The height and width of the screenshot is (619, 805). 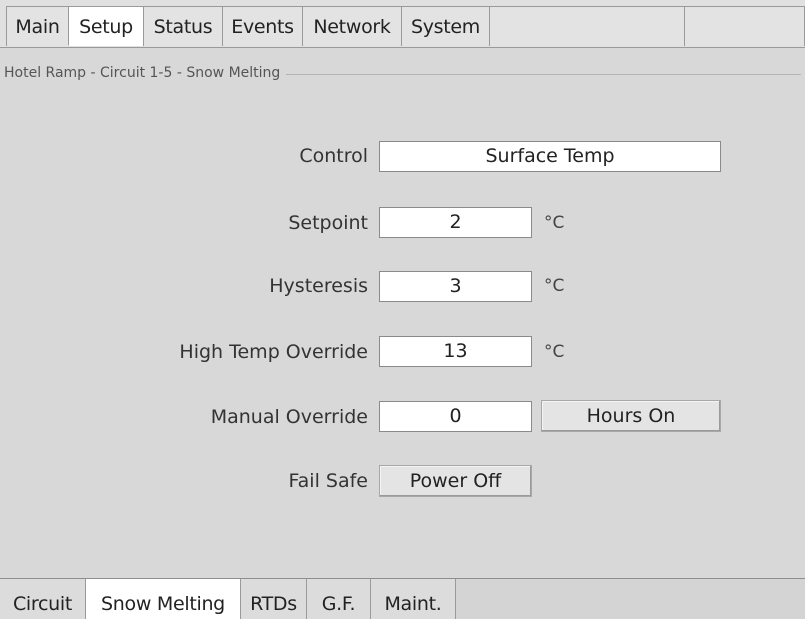 I want to click on tab-maint: Maint., so click(x=413, y=599).